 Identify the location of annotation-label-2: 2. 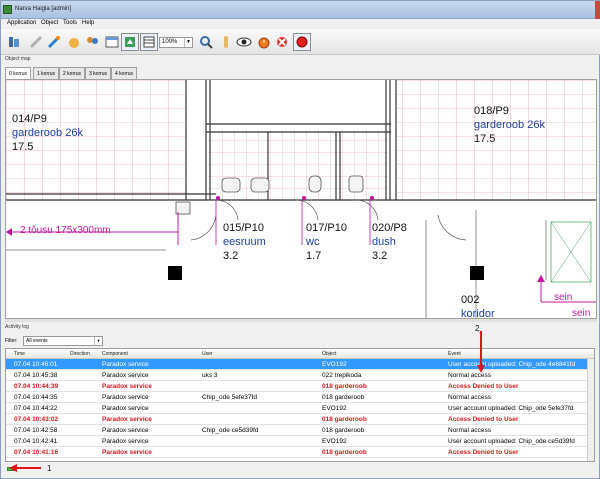
(477, 328).